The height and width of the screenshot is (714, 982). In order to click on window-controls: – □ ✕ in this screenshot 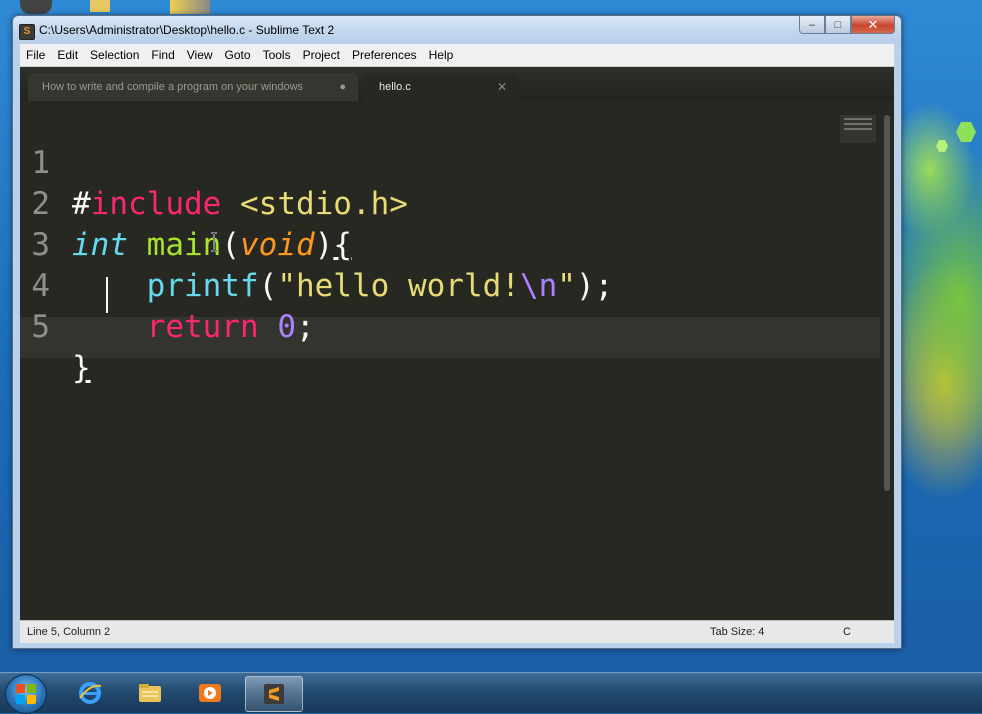, I will do `click(847, 26)`.